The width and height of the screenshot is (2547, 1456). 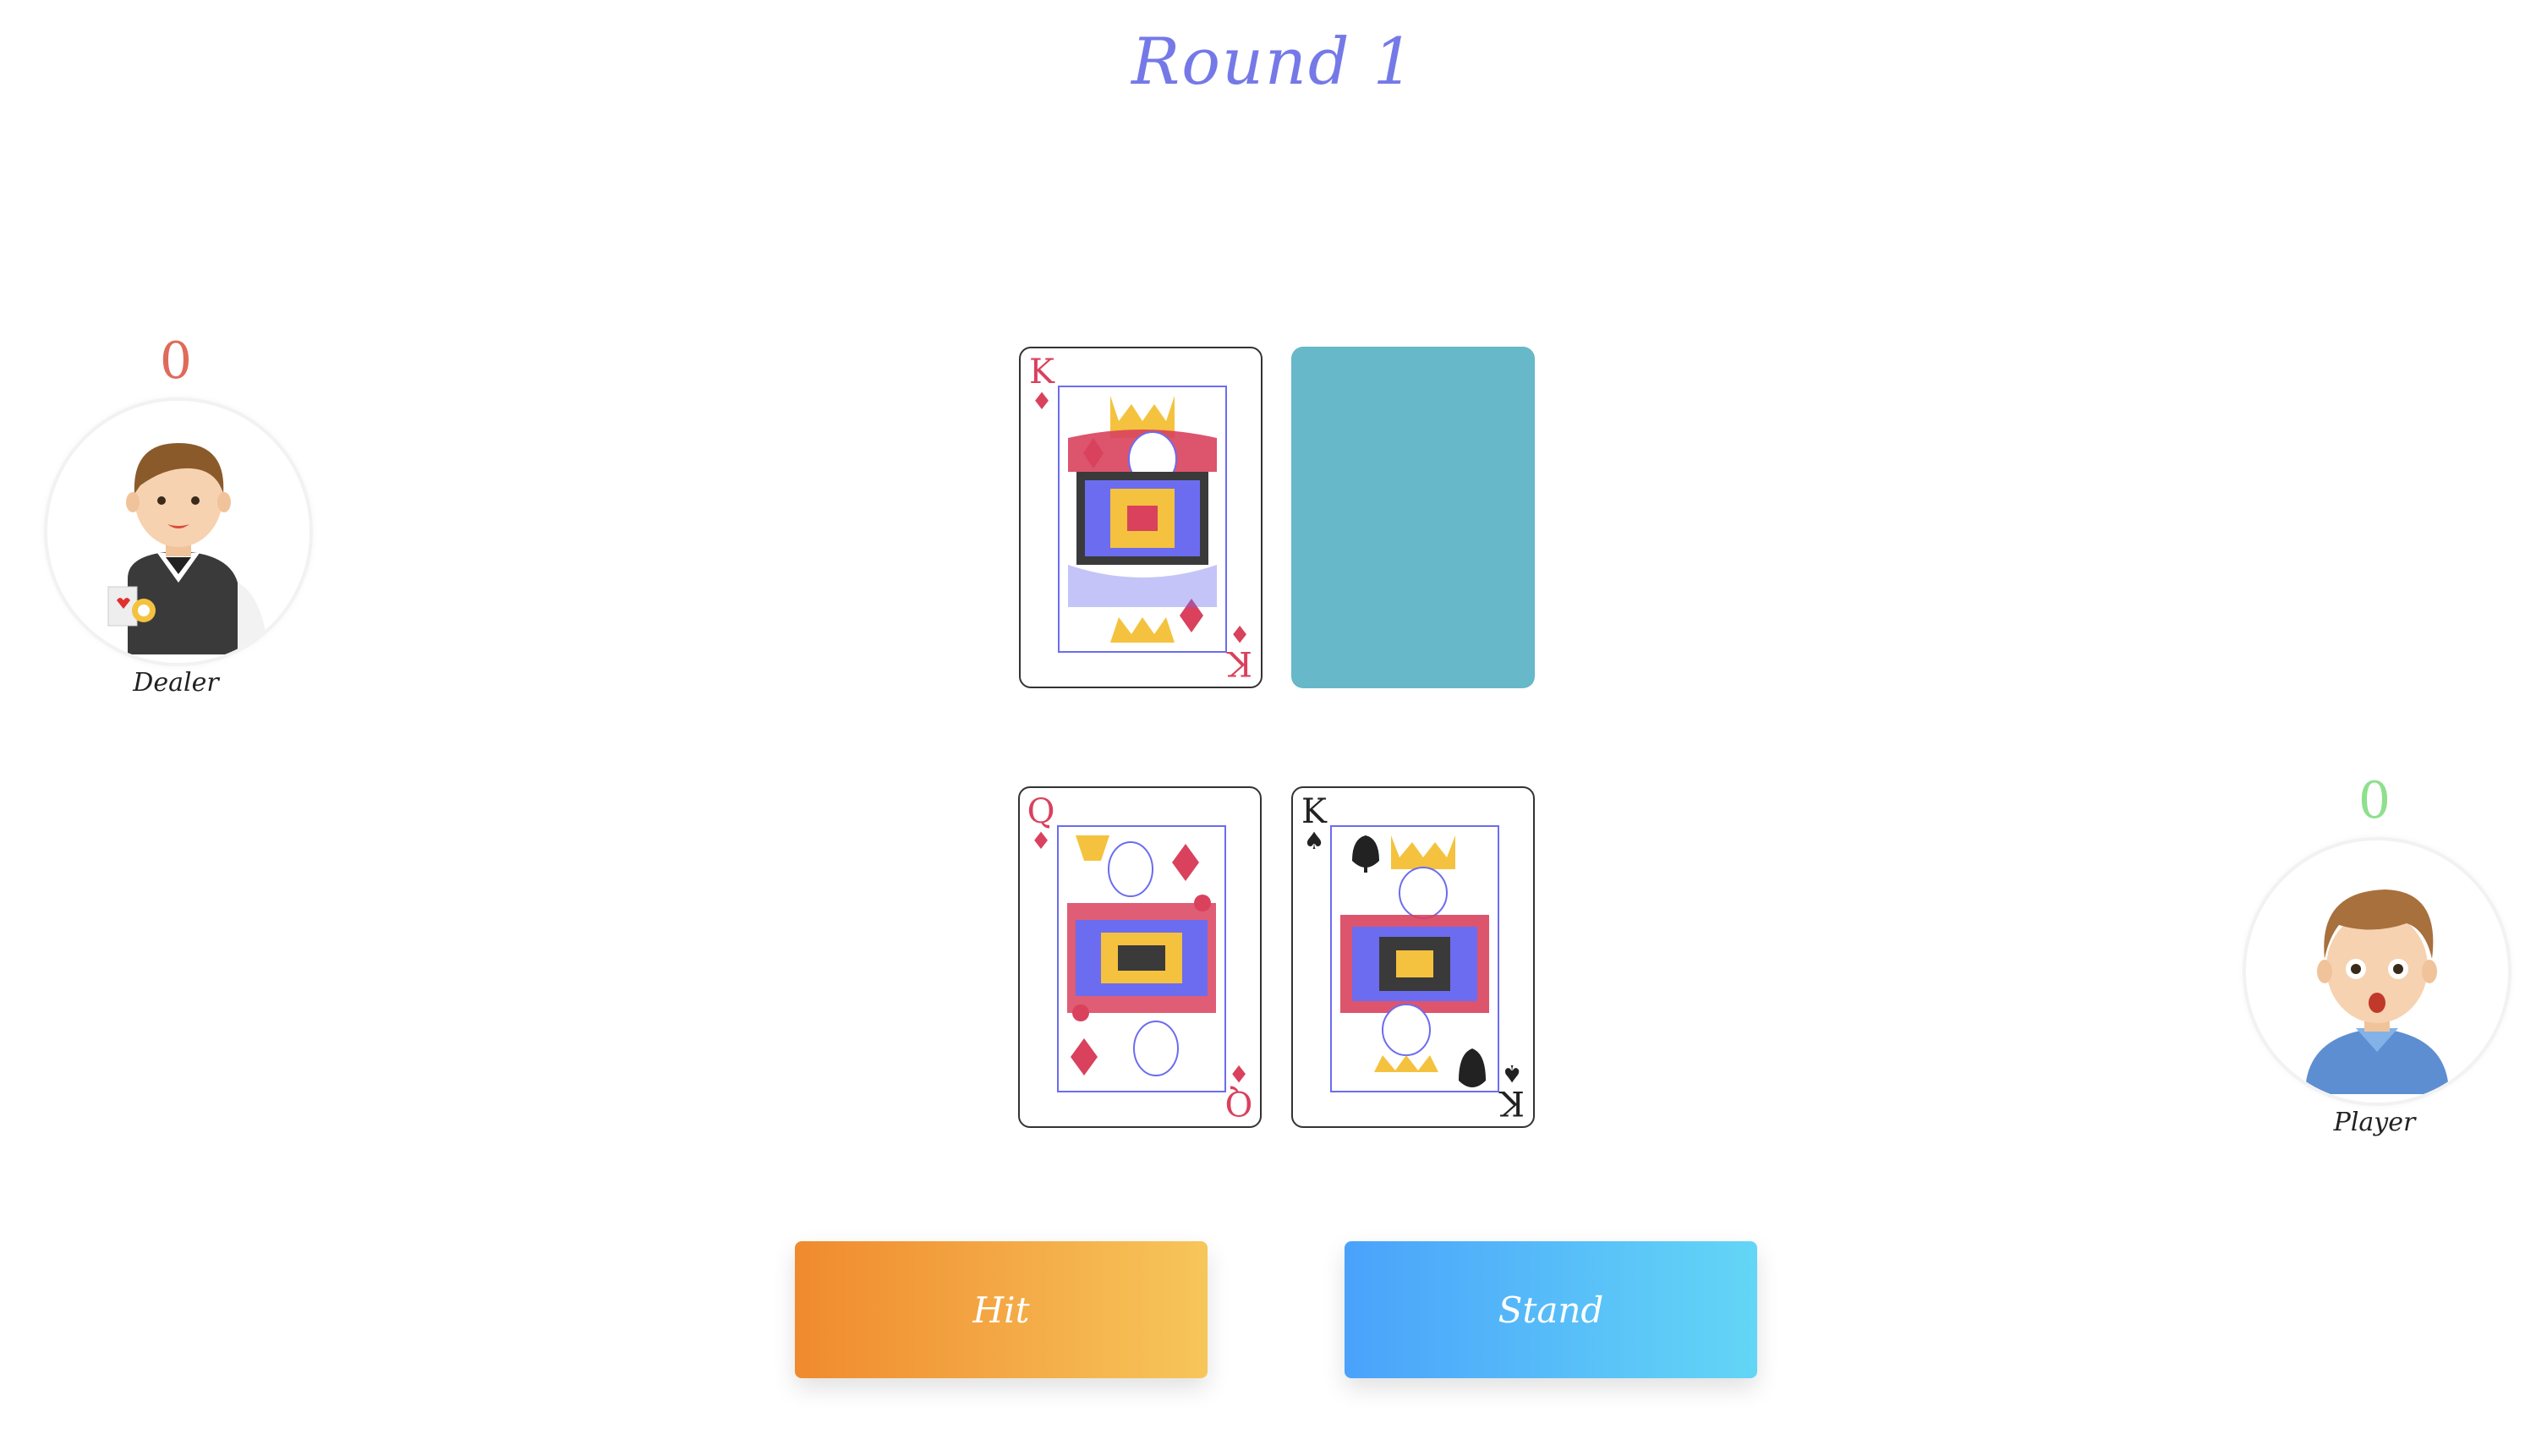 I want to click on hit-button: Hit, so click(x=1001, y=1309).